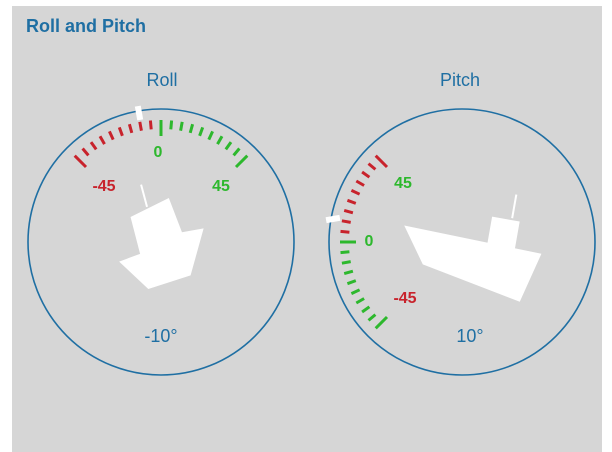 This screenshot has height=452, width=612. I want to click on pitch-readout: 10°, so click(469, 336).